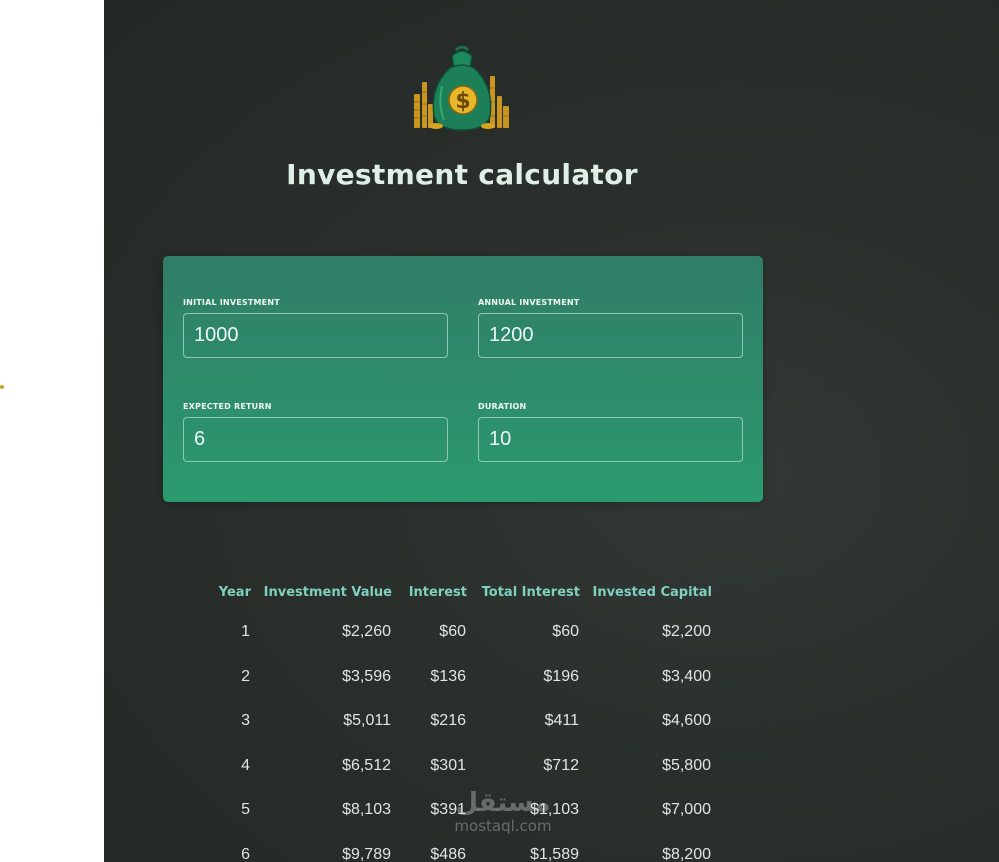 Image resolution: width=999 pixels, height=862 pixels. Describe the element at coordinates (448, 721) in the screenshot. I see `cell-interest: $216` at that location.